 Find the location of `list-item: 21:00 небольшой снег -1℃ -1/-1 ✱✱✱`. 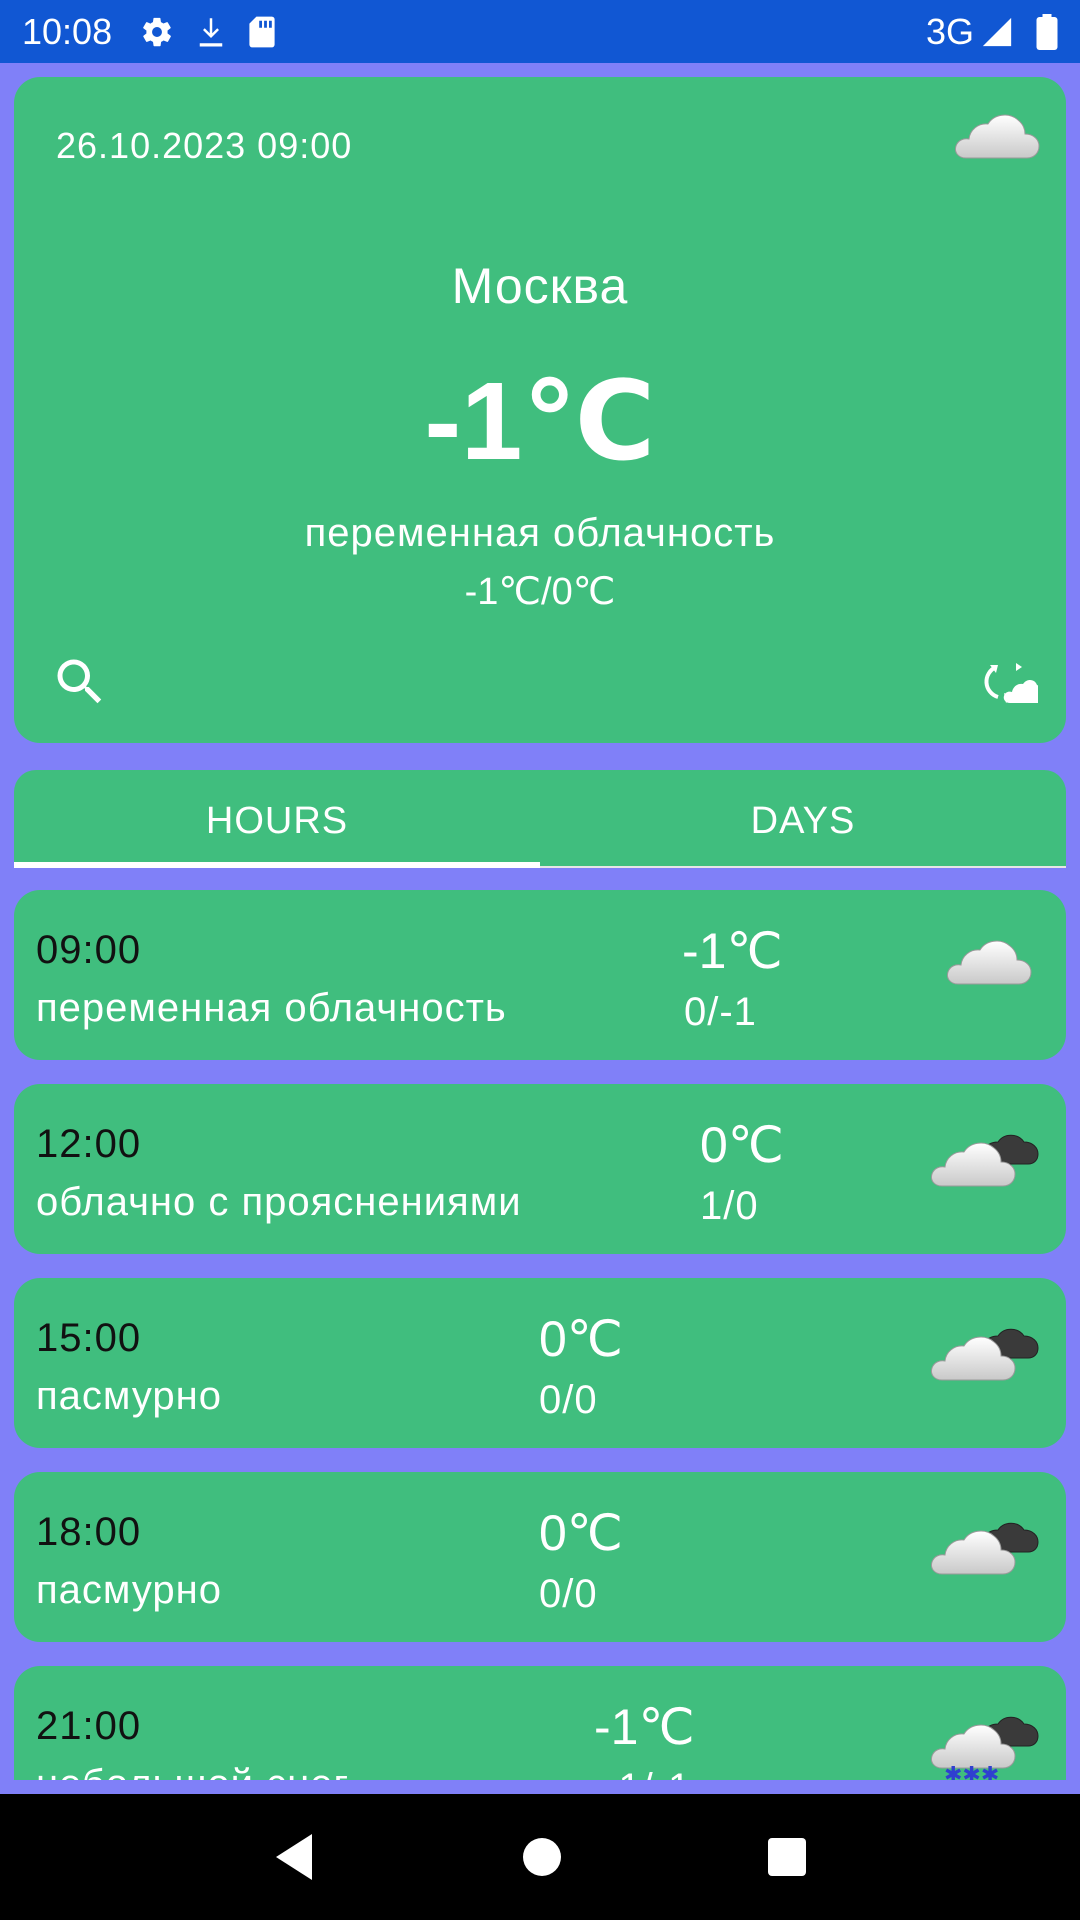

list-item: 21:00 небольшой снег -1℃ -1/-1 ✱✱✱ is located at coordinates (540, 1723).